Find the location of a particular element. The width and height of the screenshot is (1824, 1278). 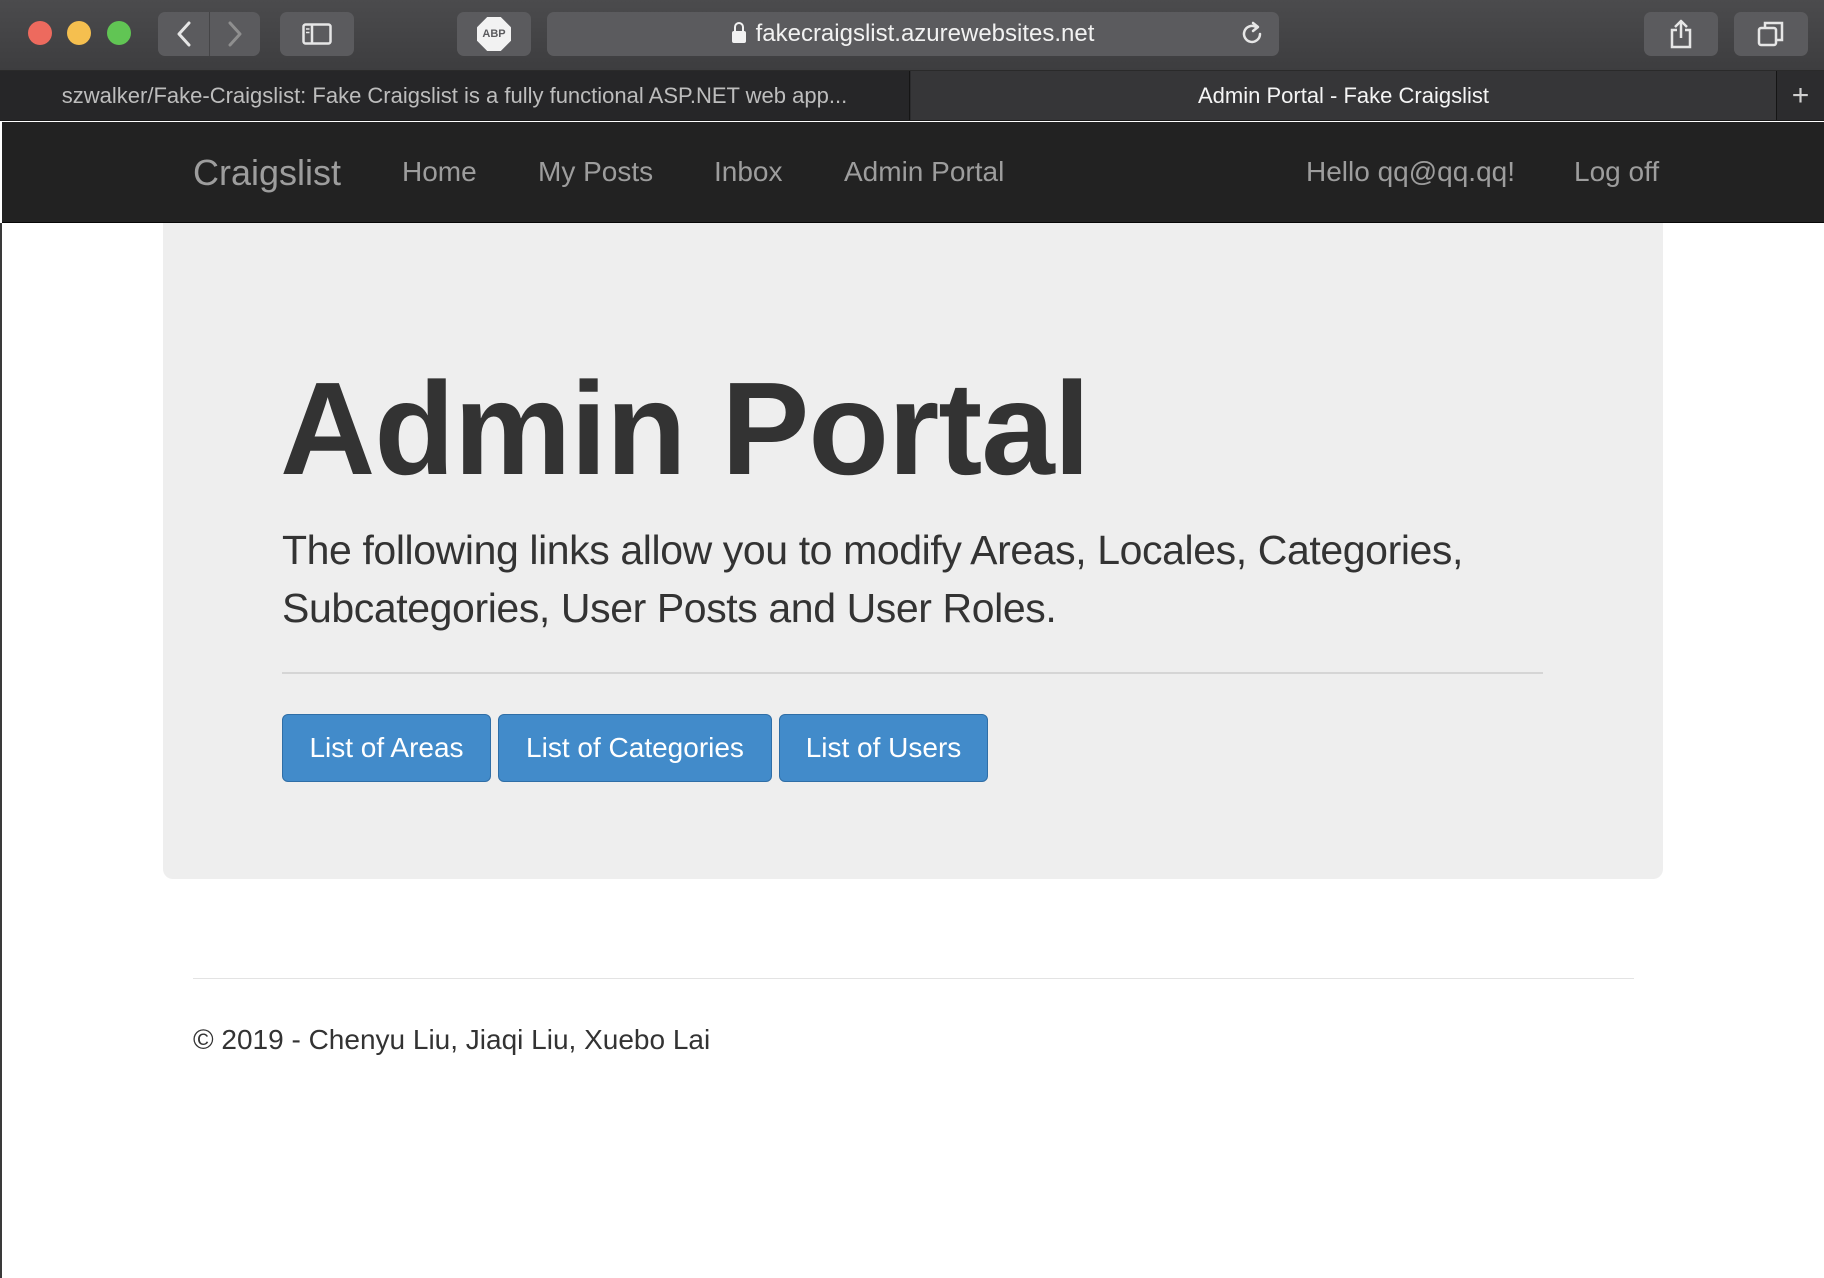

page-title: Admin Portal is located at coordinates (685, 428).